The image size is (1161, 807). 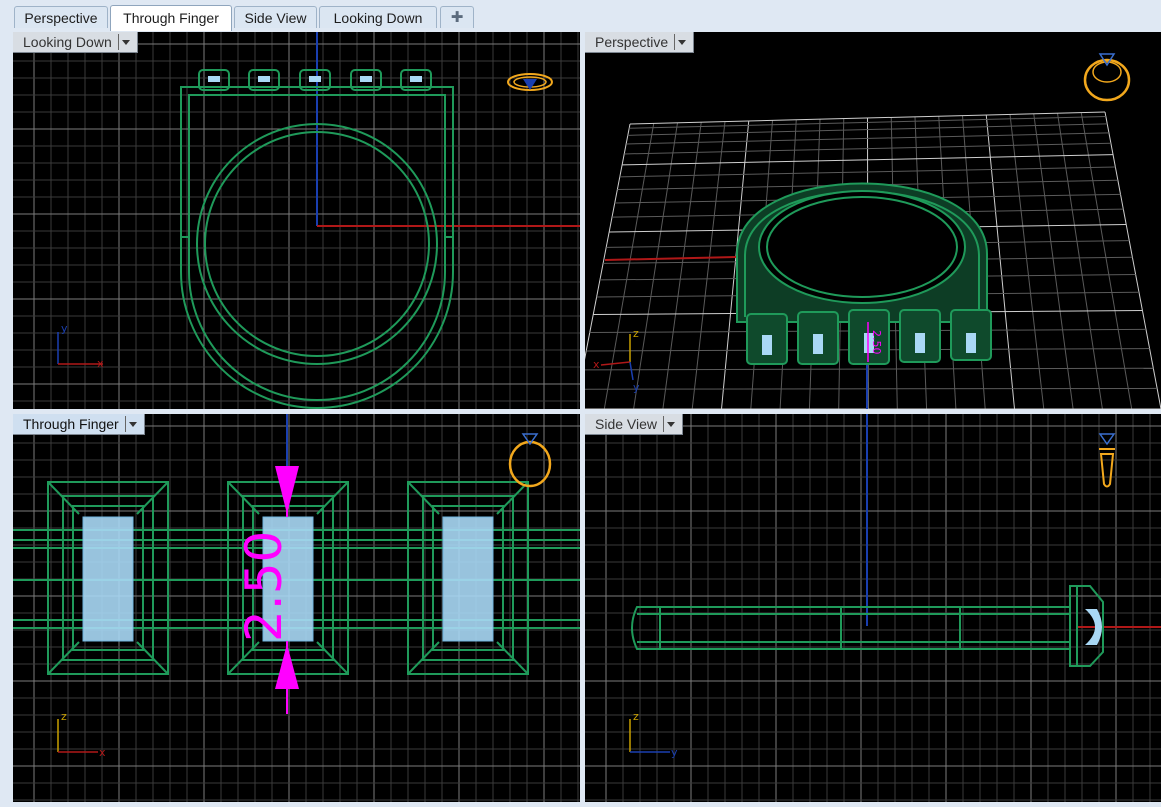 I want to click on viewport-label-side-view: Side View, so click(x=634, y=424).